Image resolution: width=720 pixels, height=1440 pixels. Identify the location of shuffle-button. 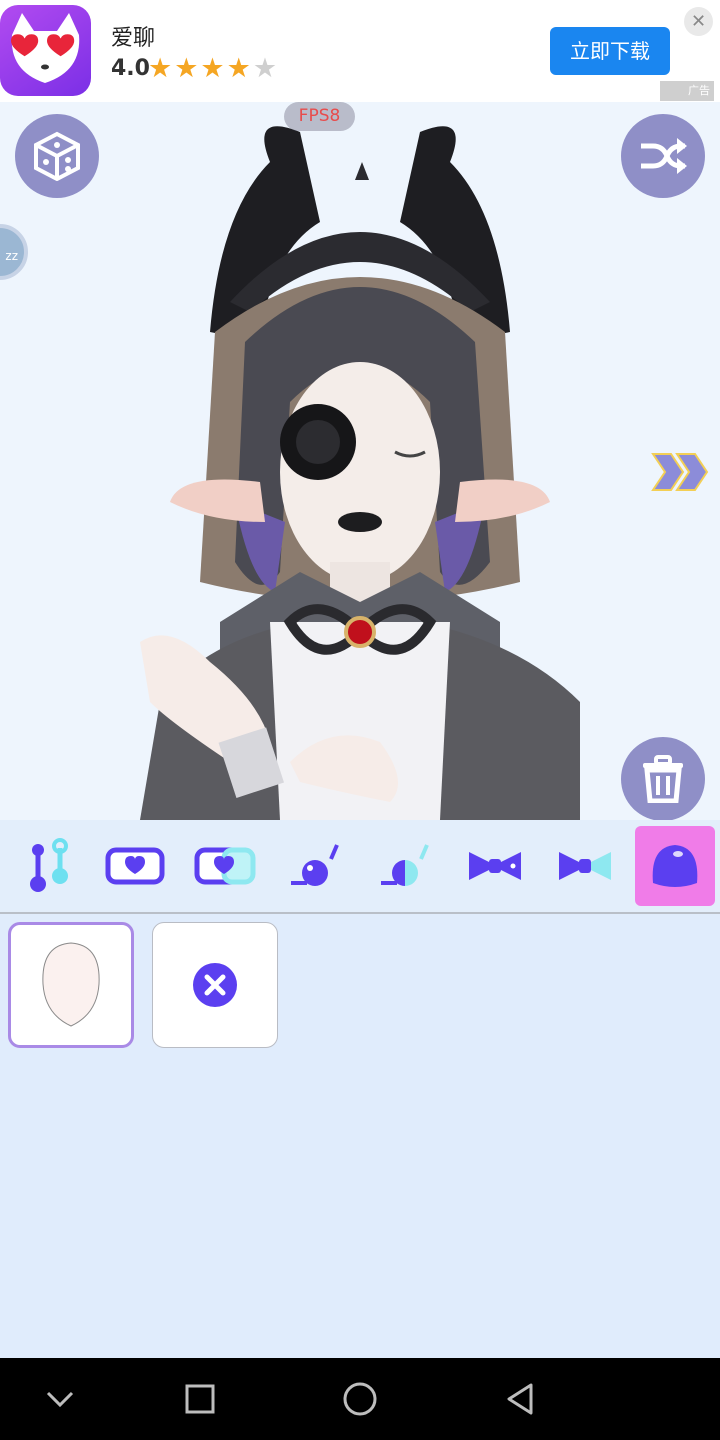
(663, 156).